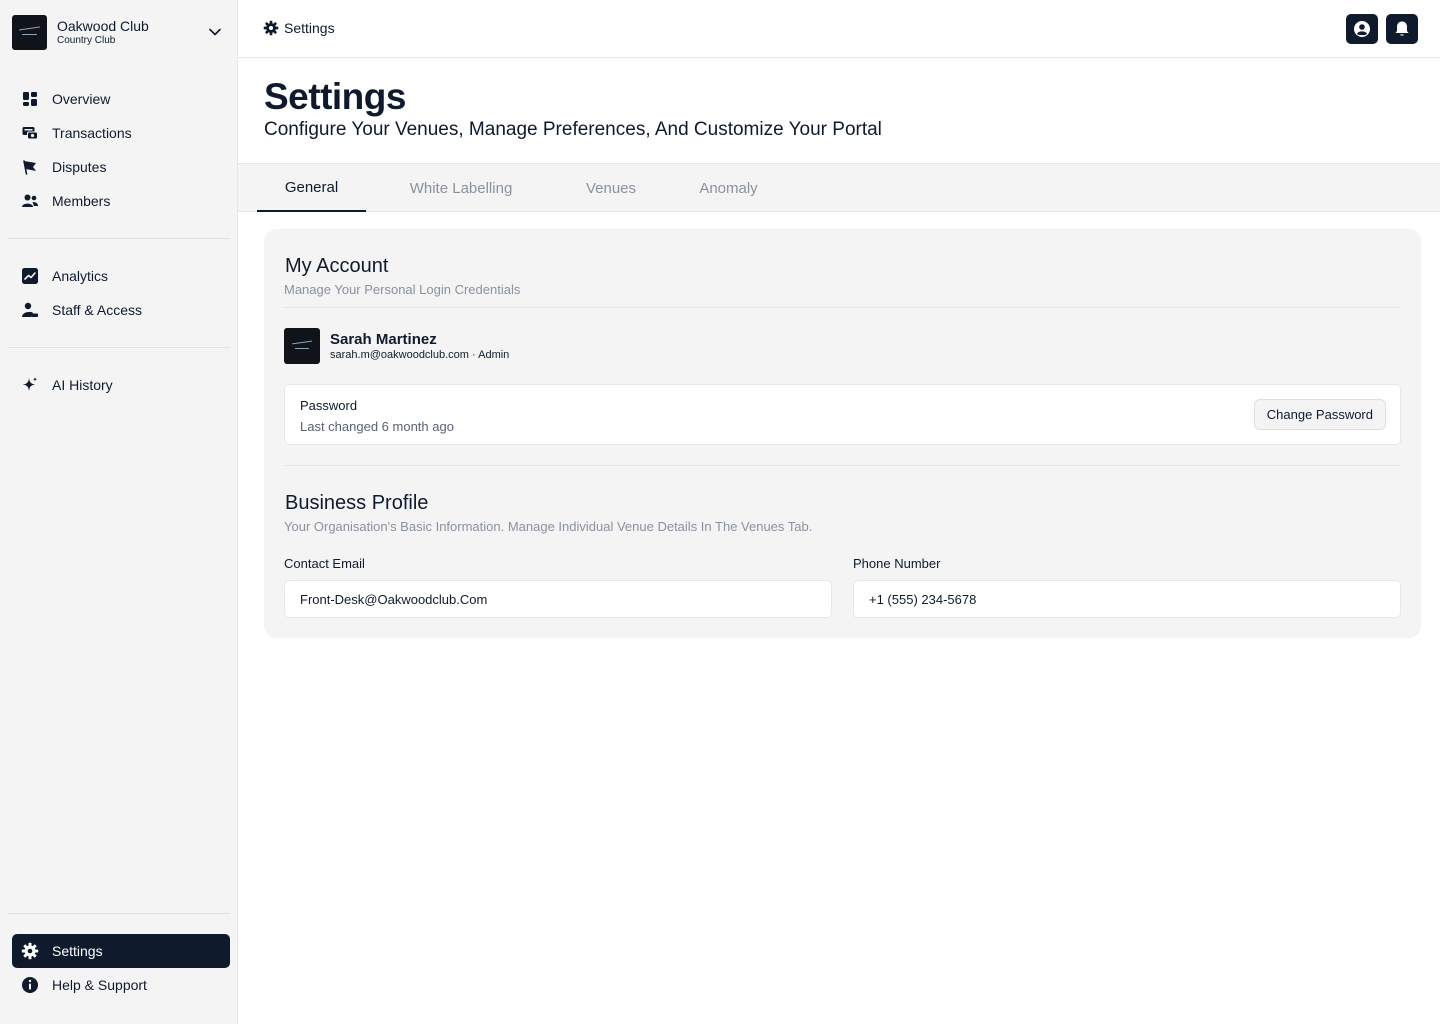 The width and height of the screenshot is (1440, 1024). What do you see at coordinates (121, 167) in the screenshot?
I see `sidebar-item-disputes: Disputes` at bounding box center [121, 167].